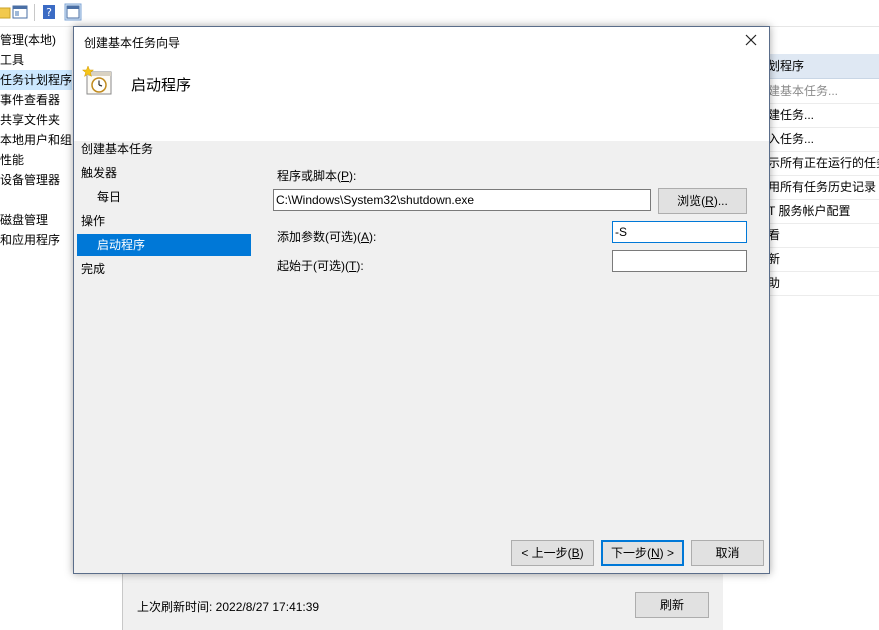 This screenshot has height=630, width=879. What do you see at coordinates (439, 13) in the screenshot?
I see `mmc-toolbar: ?` at bounding box center [439, 13].